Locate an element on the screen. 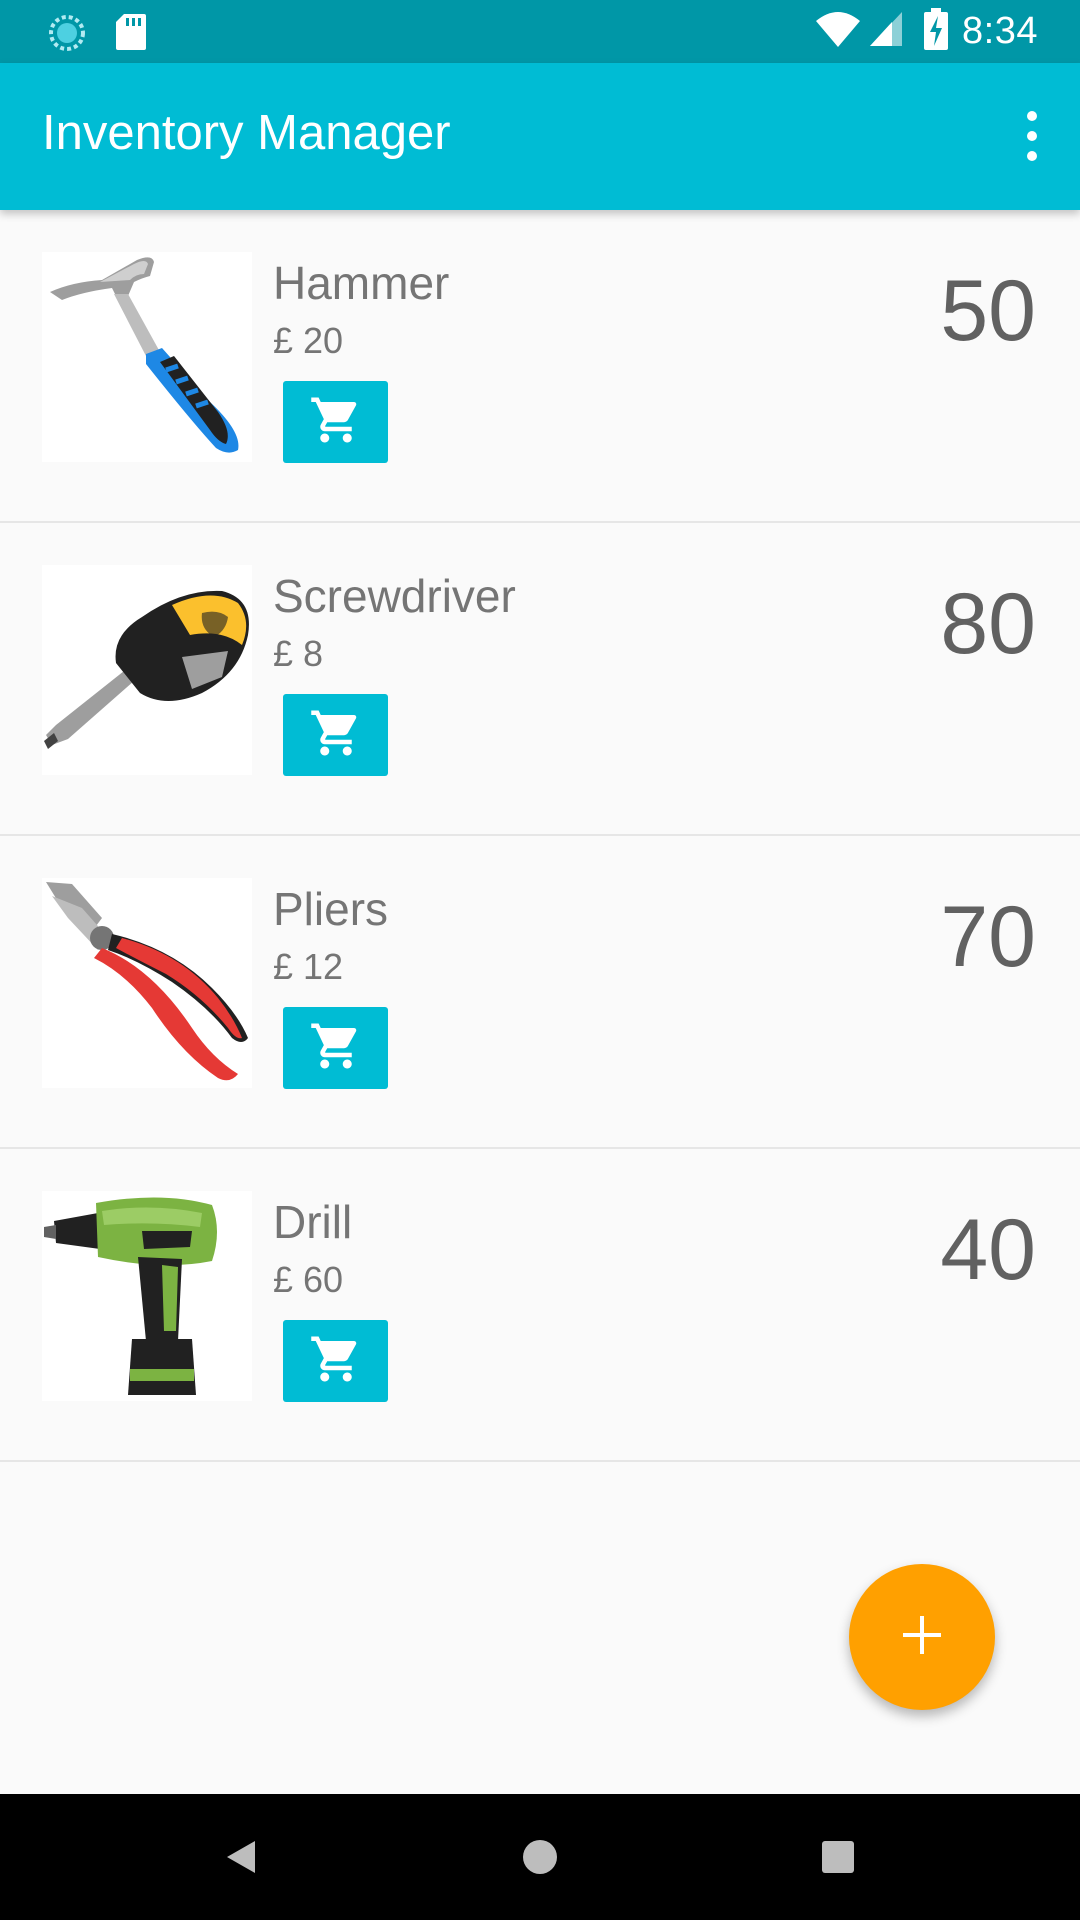  app-title: Inventory Manager is located at coordinates (246, 133).